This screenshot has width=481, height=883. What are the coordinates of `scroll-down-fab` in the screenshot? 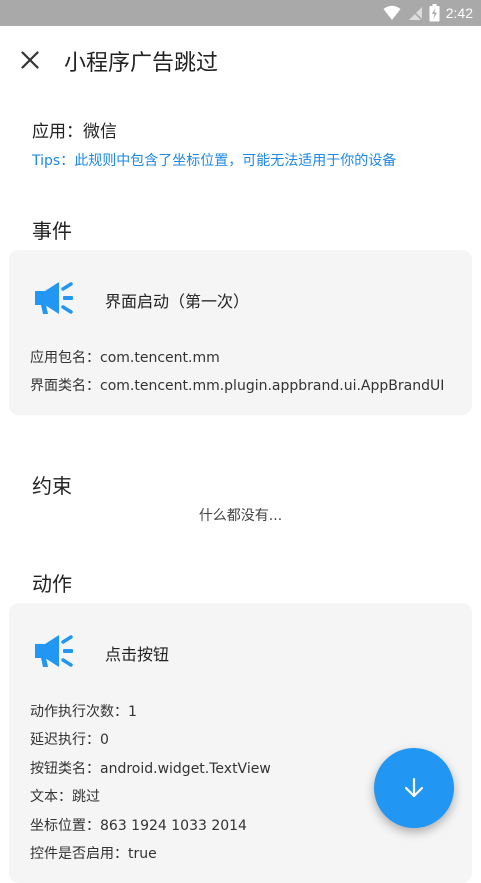 It's located at (414, 788).